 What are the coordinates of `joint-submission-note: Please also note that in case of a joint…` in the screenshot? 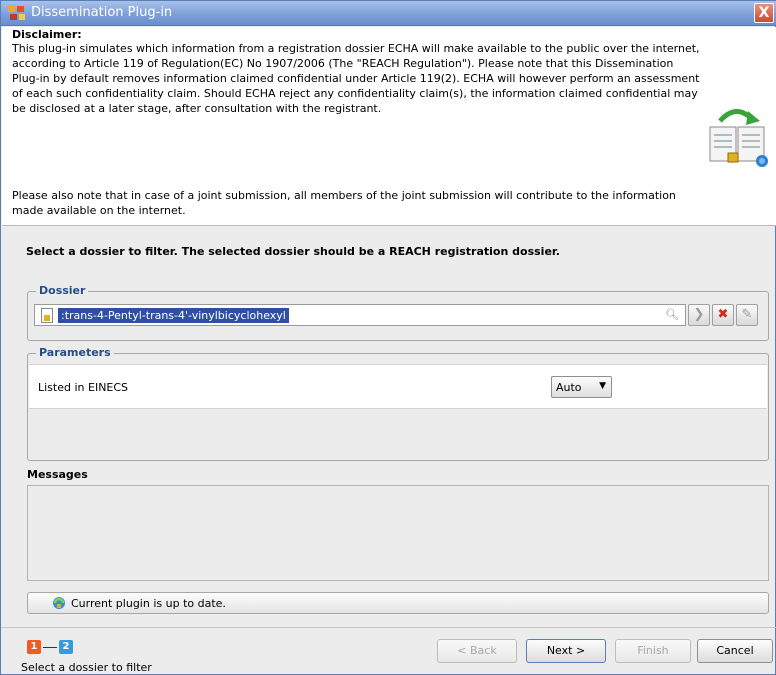 It's located at (344, 203).